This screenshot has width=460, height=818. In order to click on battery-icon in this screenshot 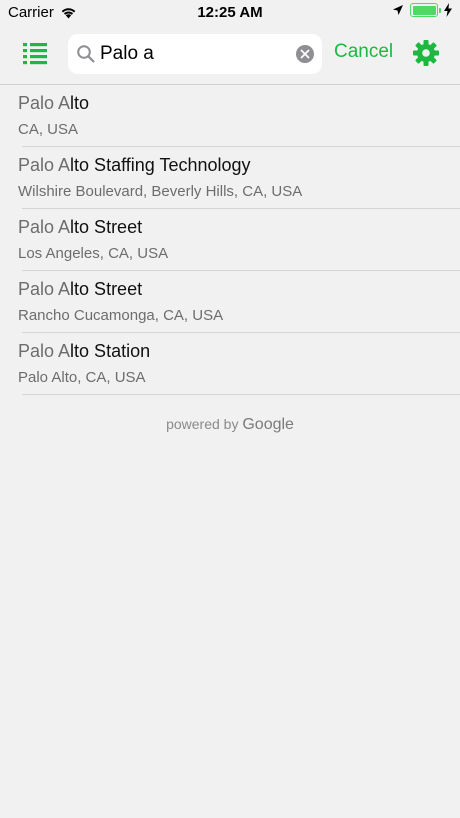, I will do `click(425, 10)`.